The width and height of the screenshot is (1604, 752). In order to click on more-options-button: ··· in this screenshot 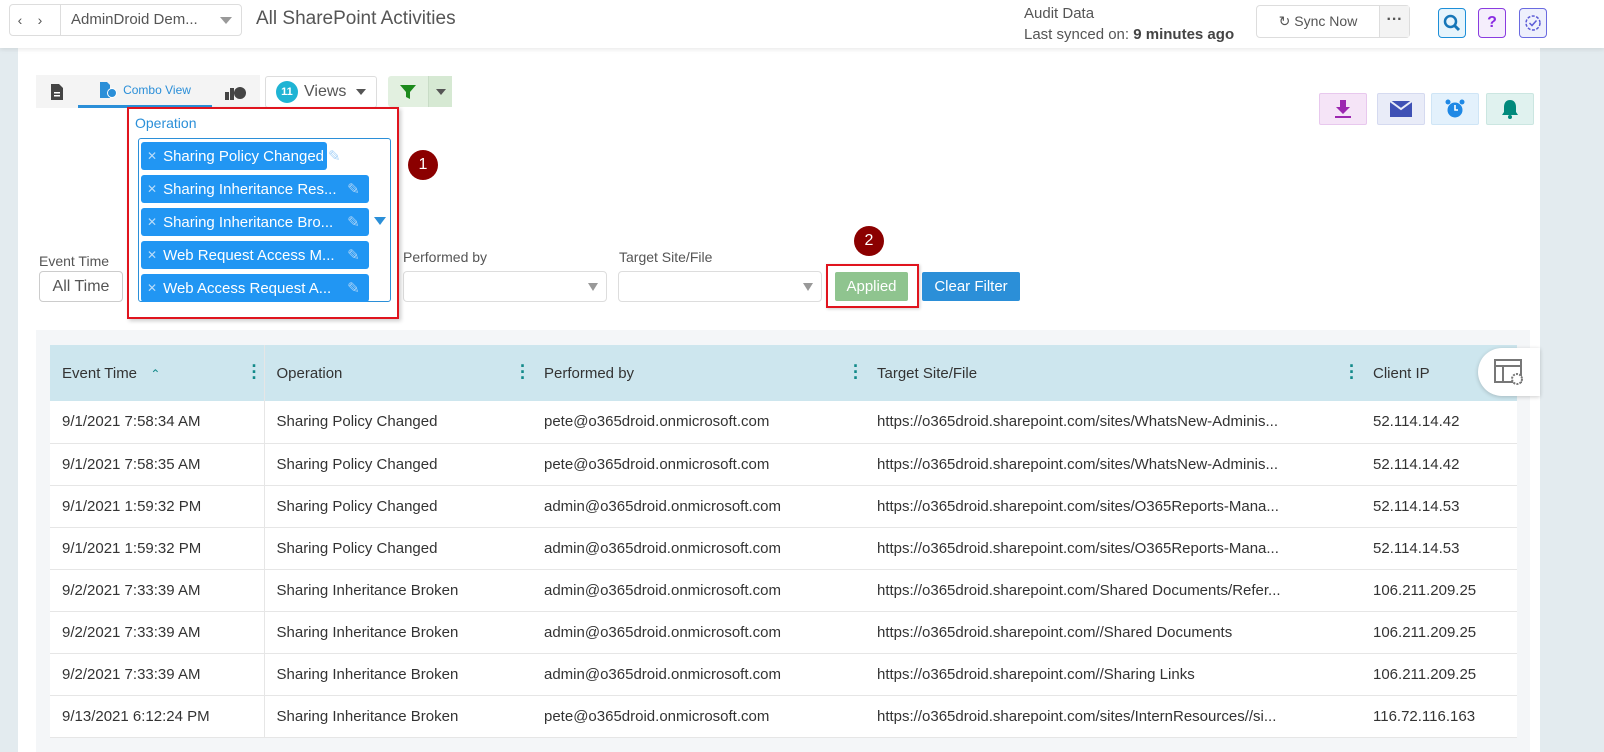, I will do `click(1394, 21)`.